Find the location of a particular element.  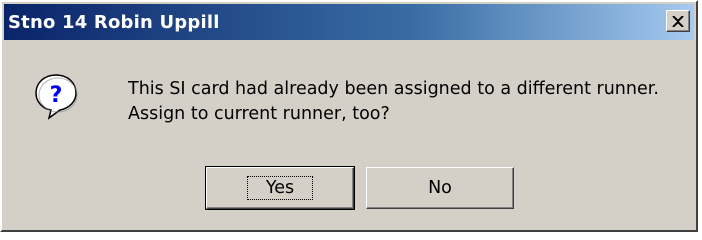

window-title: Stno 14 Robin Uppill is located at coordinates (114, 22).